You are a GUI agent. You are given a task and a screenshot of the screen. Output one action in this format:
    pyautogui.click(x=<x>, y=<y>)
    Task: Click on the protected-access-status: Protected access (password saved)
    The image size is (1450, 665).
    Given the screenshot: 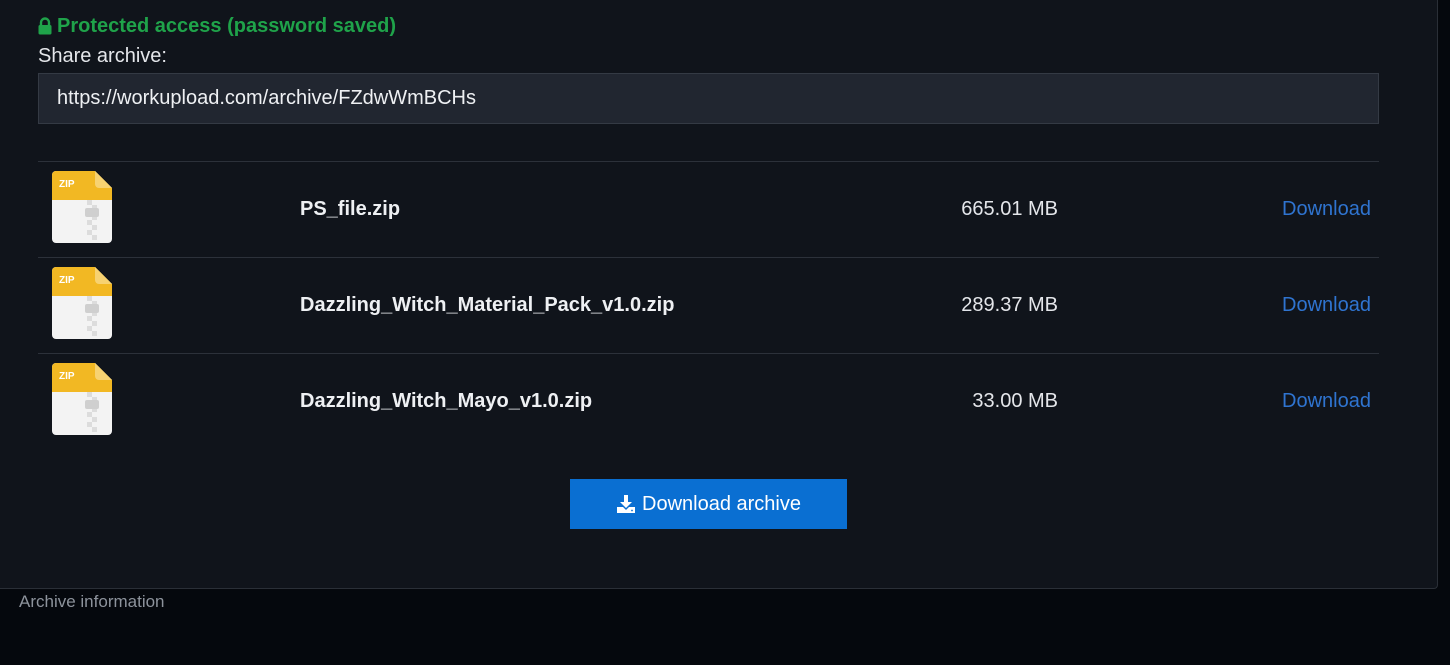 What is the action you would take?
    pyautogui.click(x=217, y=26)
    